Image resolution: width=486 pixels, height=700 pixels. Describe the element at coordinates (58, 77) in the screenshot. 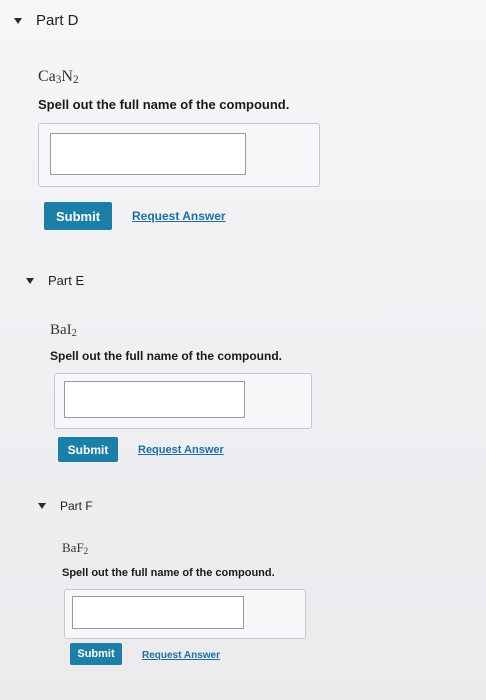

I see `compound-formula: Ca3N2` at that location.